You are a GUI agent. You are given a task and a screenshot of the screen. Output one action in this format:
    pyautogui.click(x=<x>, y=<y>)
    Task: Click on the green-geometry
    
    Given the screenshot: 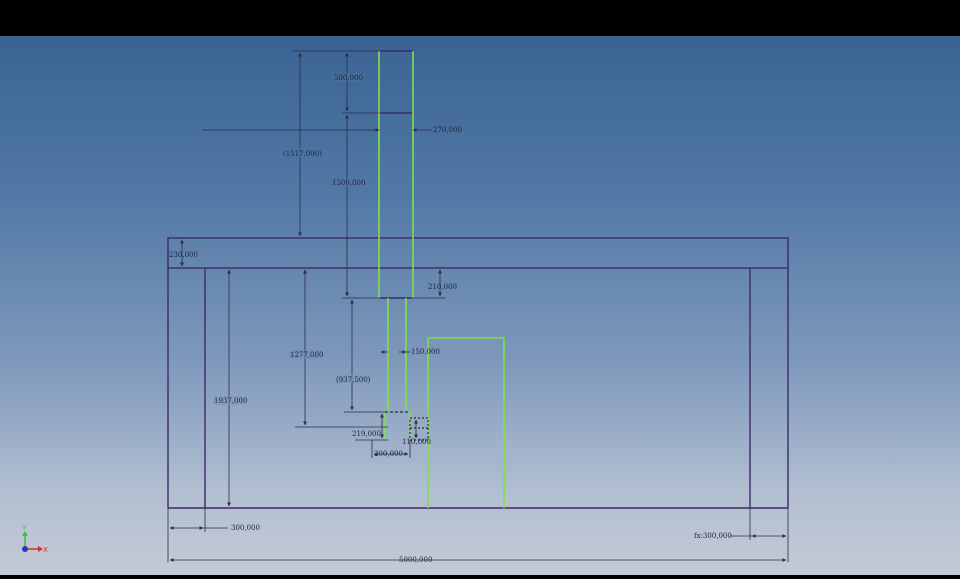 What is the action you would take?
    pyautogui.click(x=441, y=279)
    